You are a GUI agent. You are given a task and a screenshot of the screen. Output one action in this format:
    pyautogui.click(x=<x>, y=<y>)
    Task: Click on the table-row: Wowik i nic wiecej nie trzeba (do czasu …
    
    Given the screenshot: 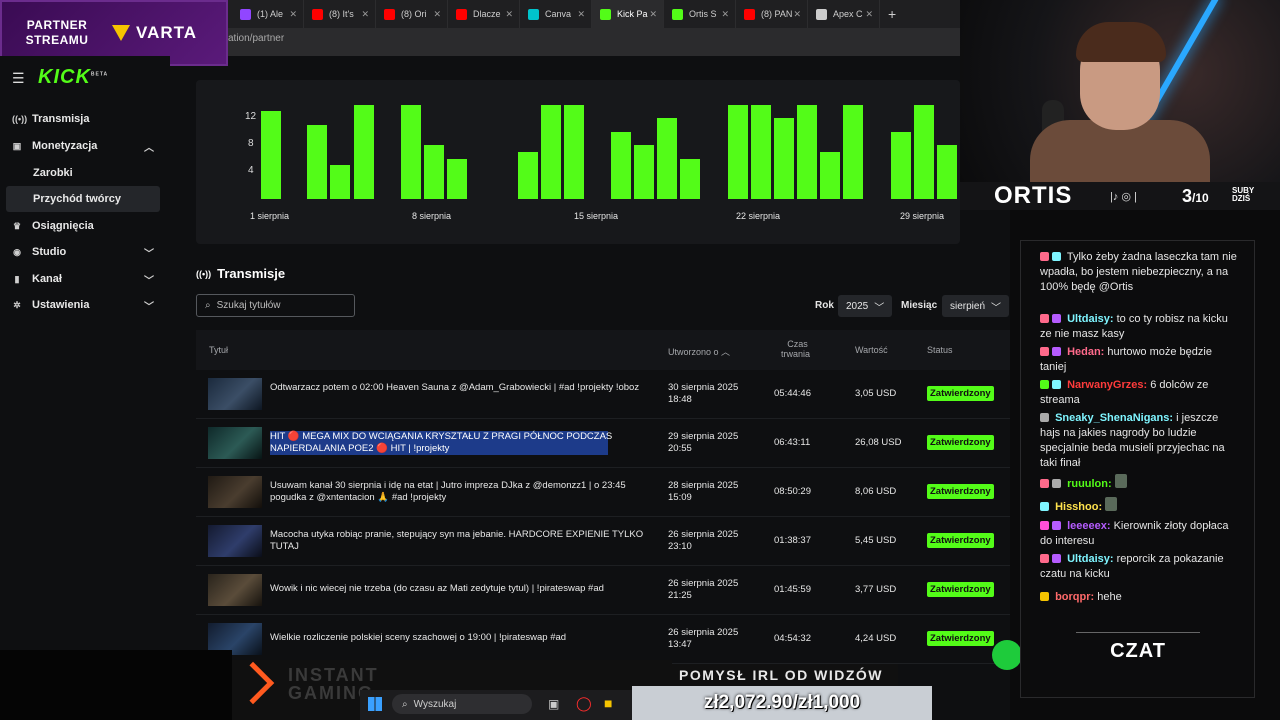 What is the action you would take?
    pyautogui.click(x=603, y=590)
    